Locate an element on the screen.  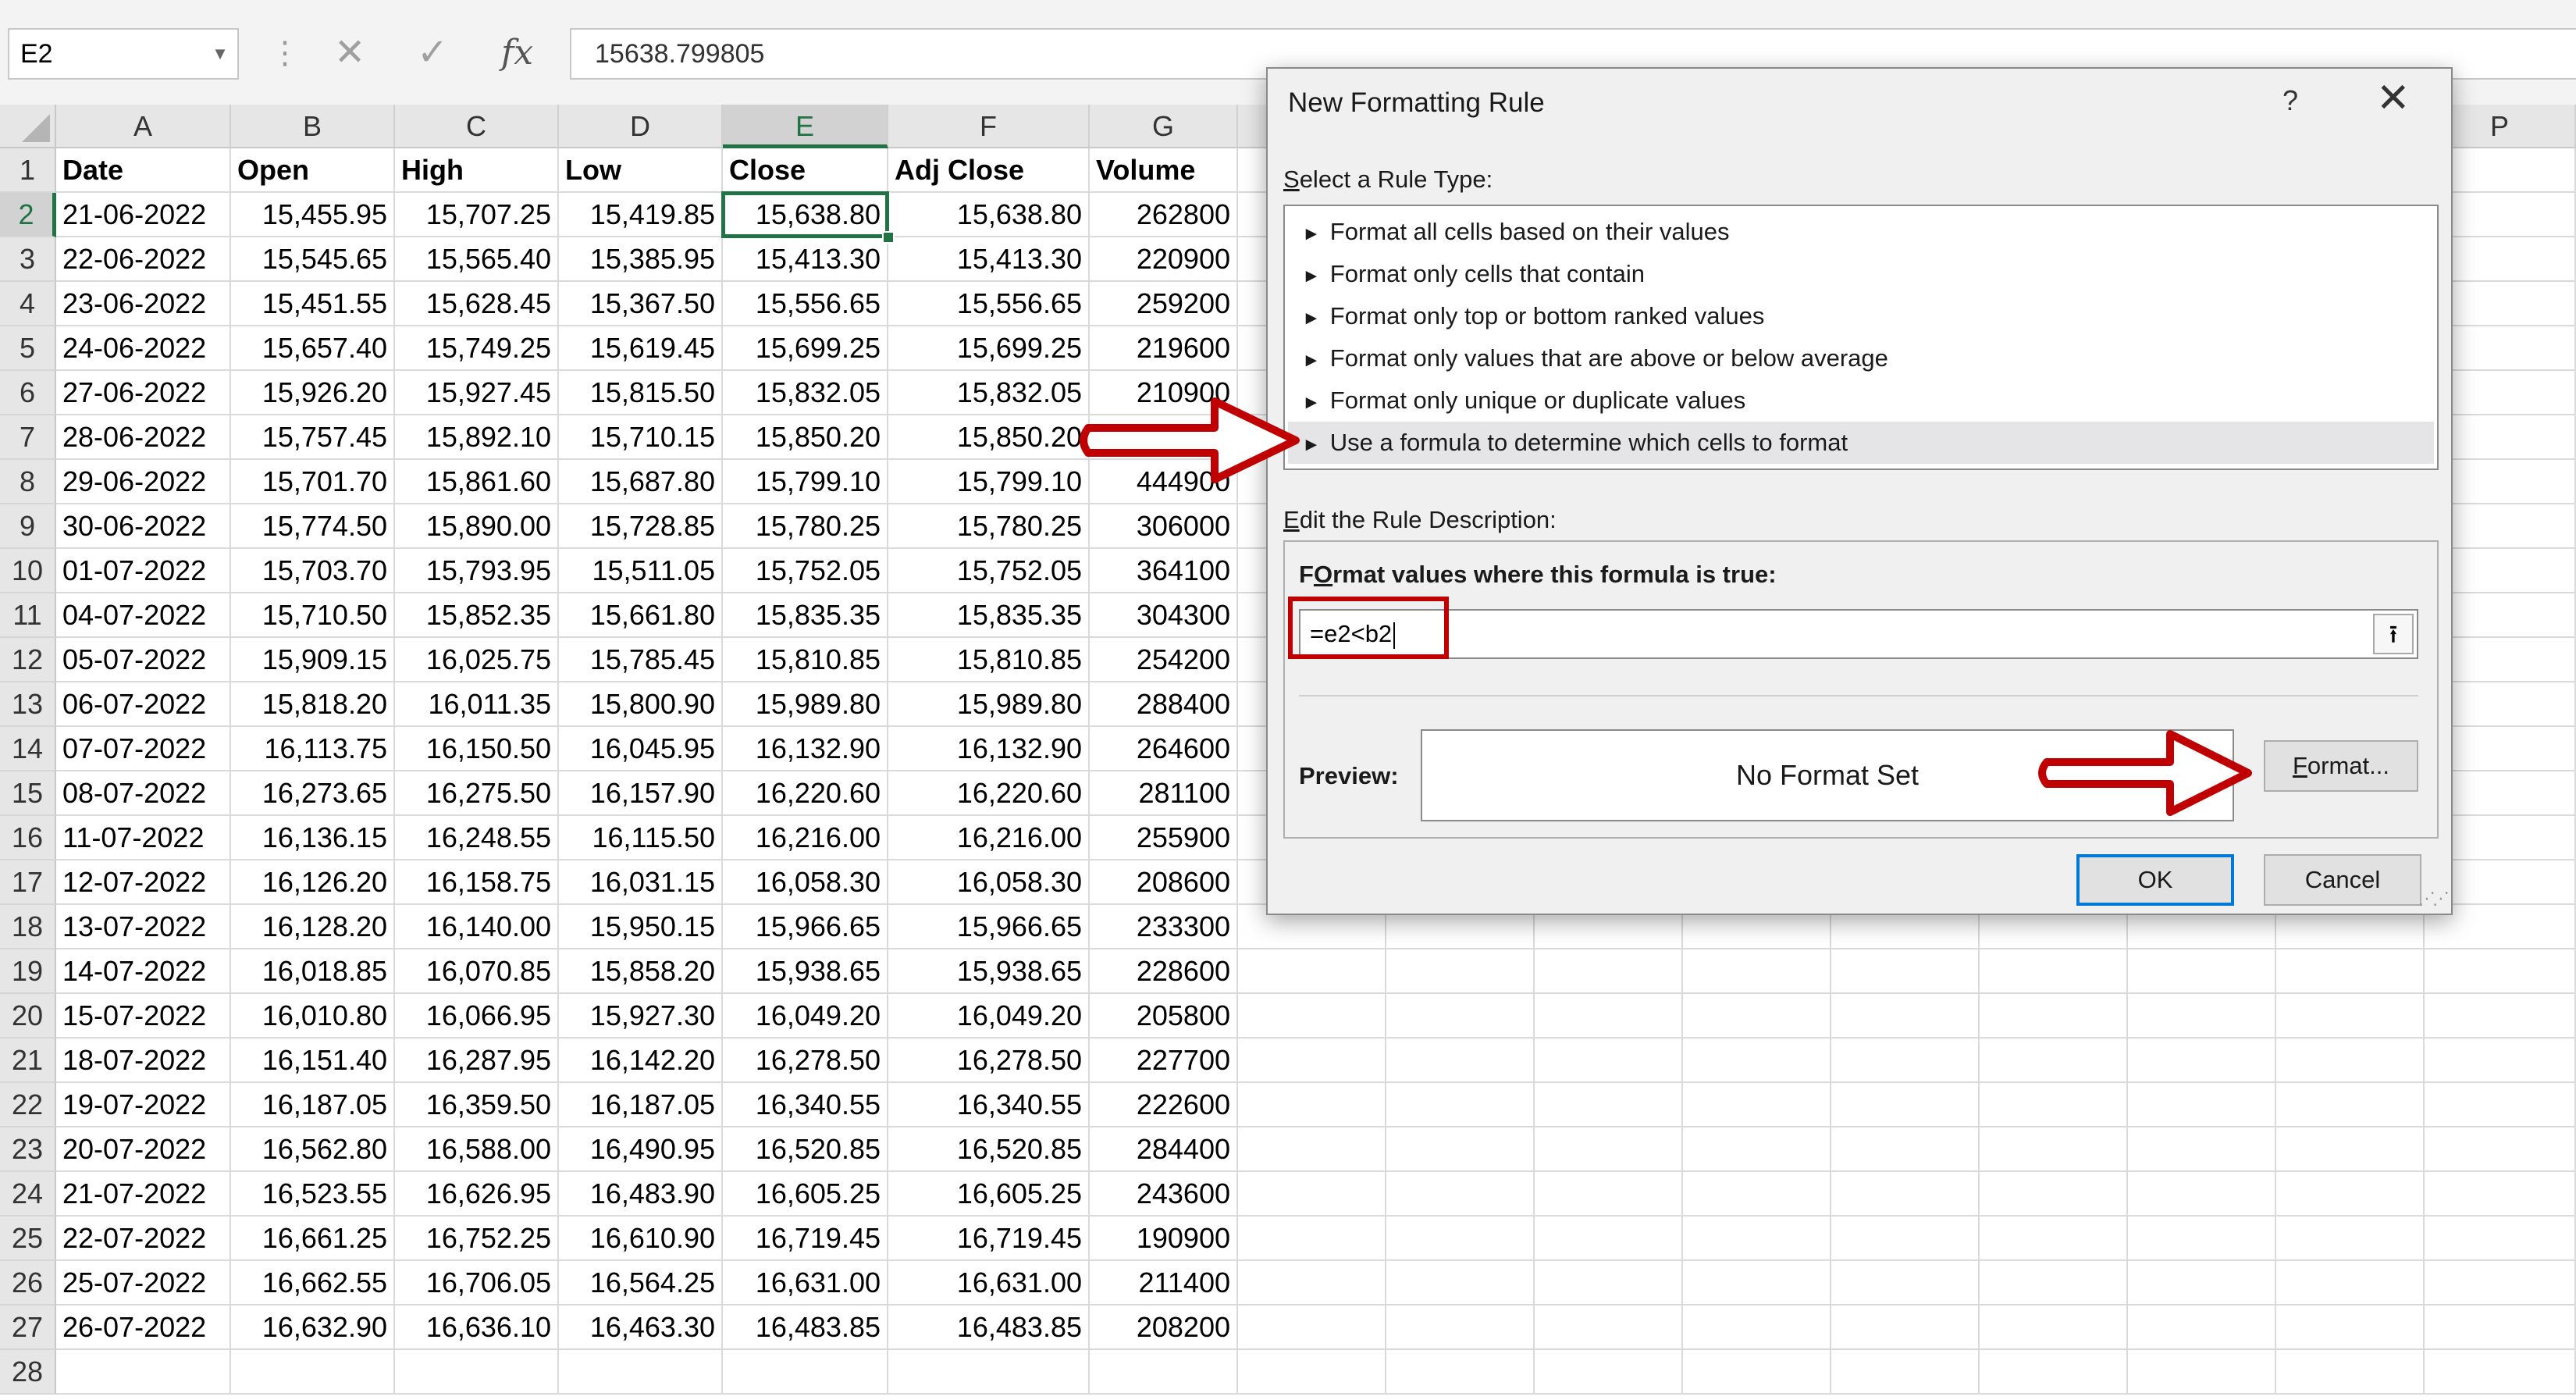
grid-cell: 243600 is located at coordinates (1164, 1195).